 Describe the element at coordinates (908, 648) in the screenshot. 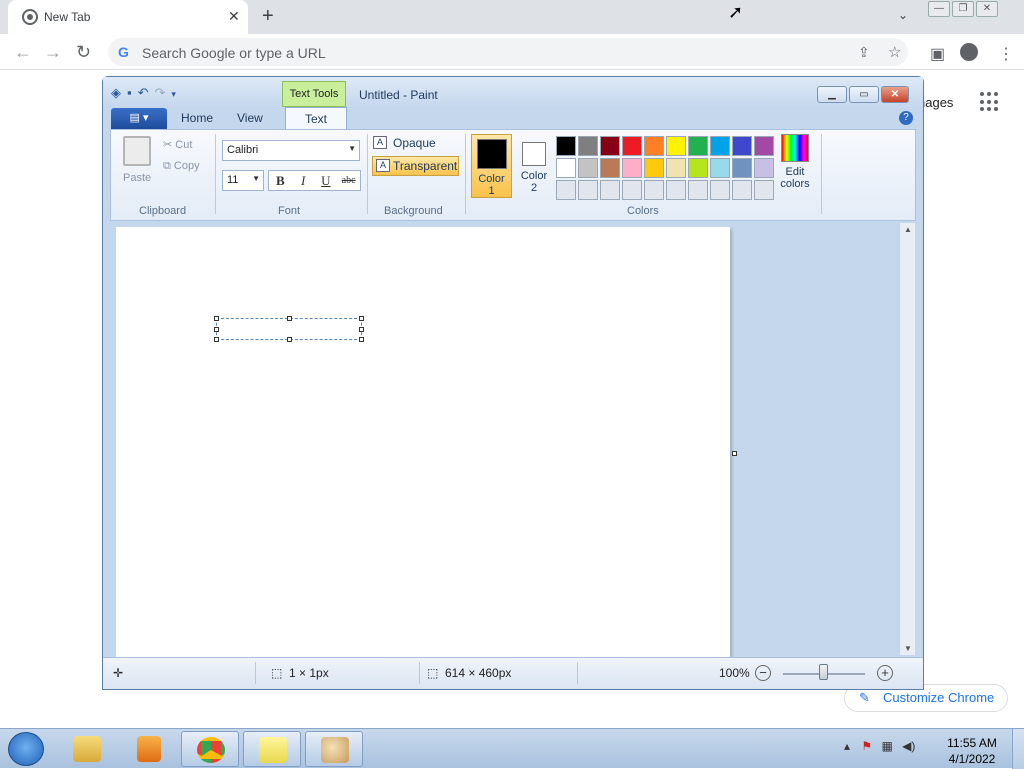

I see `scroll-down-icon: ▼` at that location.